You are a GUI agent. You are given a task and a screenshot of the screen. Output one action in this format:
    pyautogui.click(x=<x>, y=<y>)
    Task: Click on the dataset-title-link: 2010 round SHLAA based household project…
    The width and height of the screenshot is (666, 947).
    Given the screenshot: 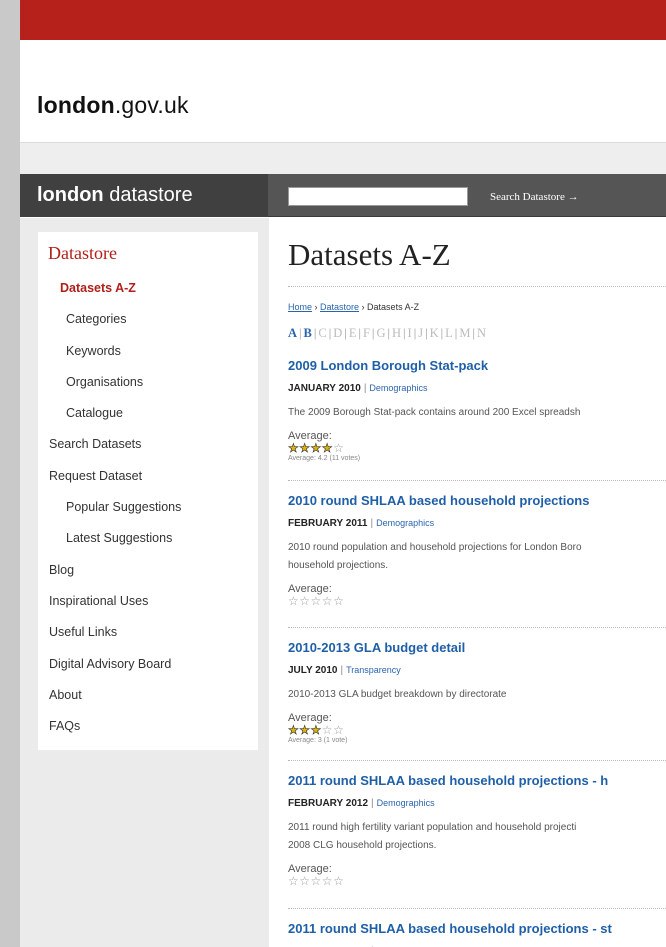 What is the action you would take?
    pyautogui.click(x=477, y=500)
    